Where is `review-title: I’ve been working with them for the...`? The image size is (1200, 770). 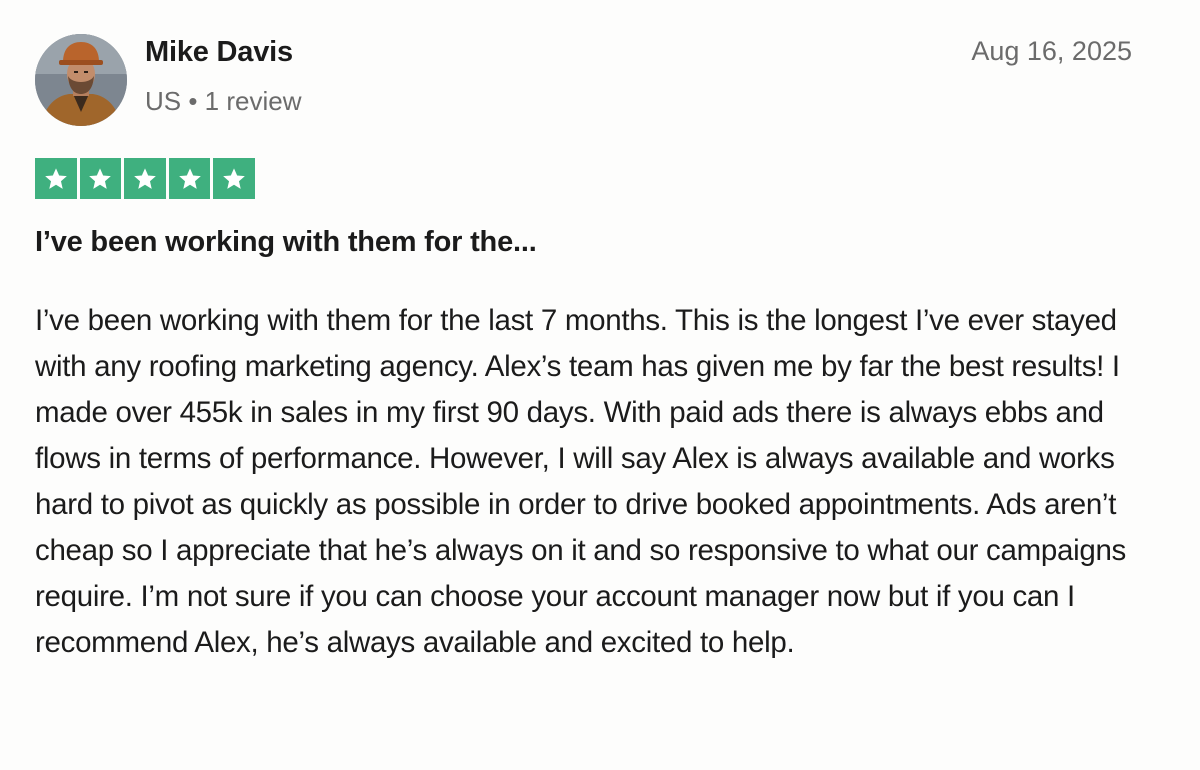
review-title: I’ve been working with them for the... is located at coordinates (286, 242).